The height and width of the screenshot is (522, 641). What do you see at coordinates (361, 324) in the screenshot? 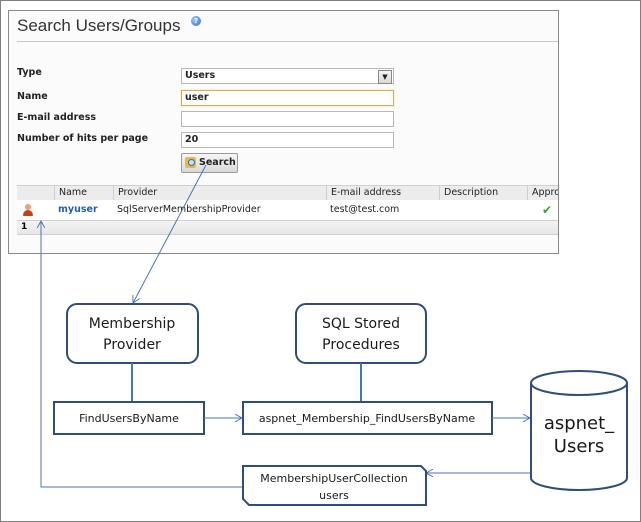
I see `sql-stored-procedures-line1: SQL Stored` at bounding box center [361, 324].